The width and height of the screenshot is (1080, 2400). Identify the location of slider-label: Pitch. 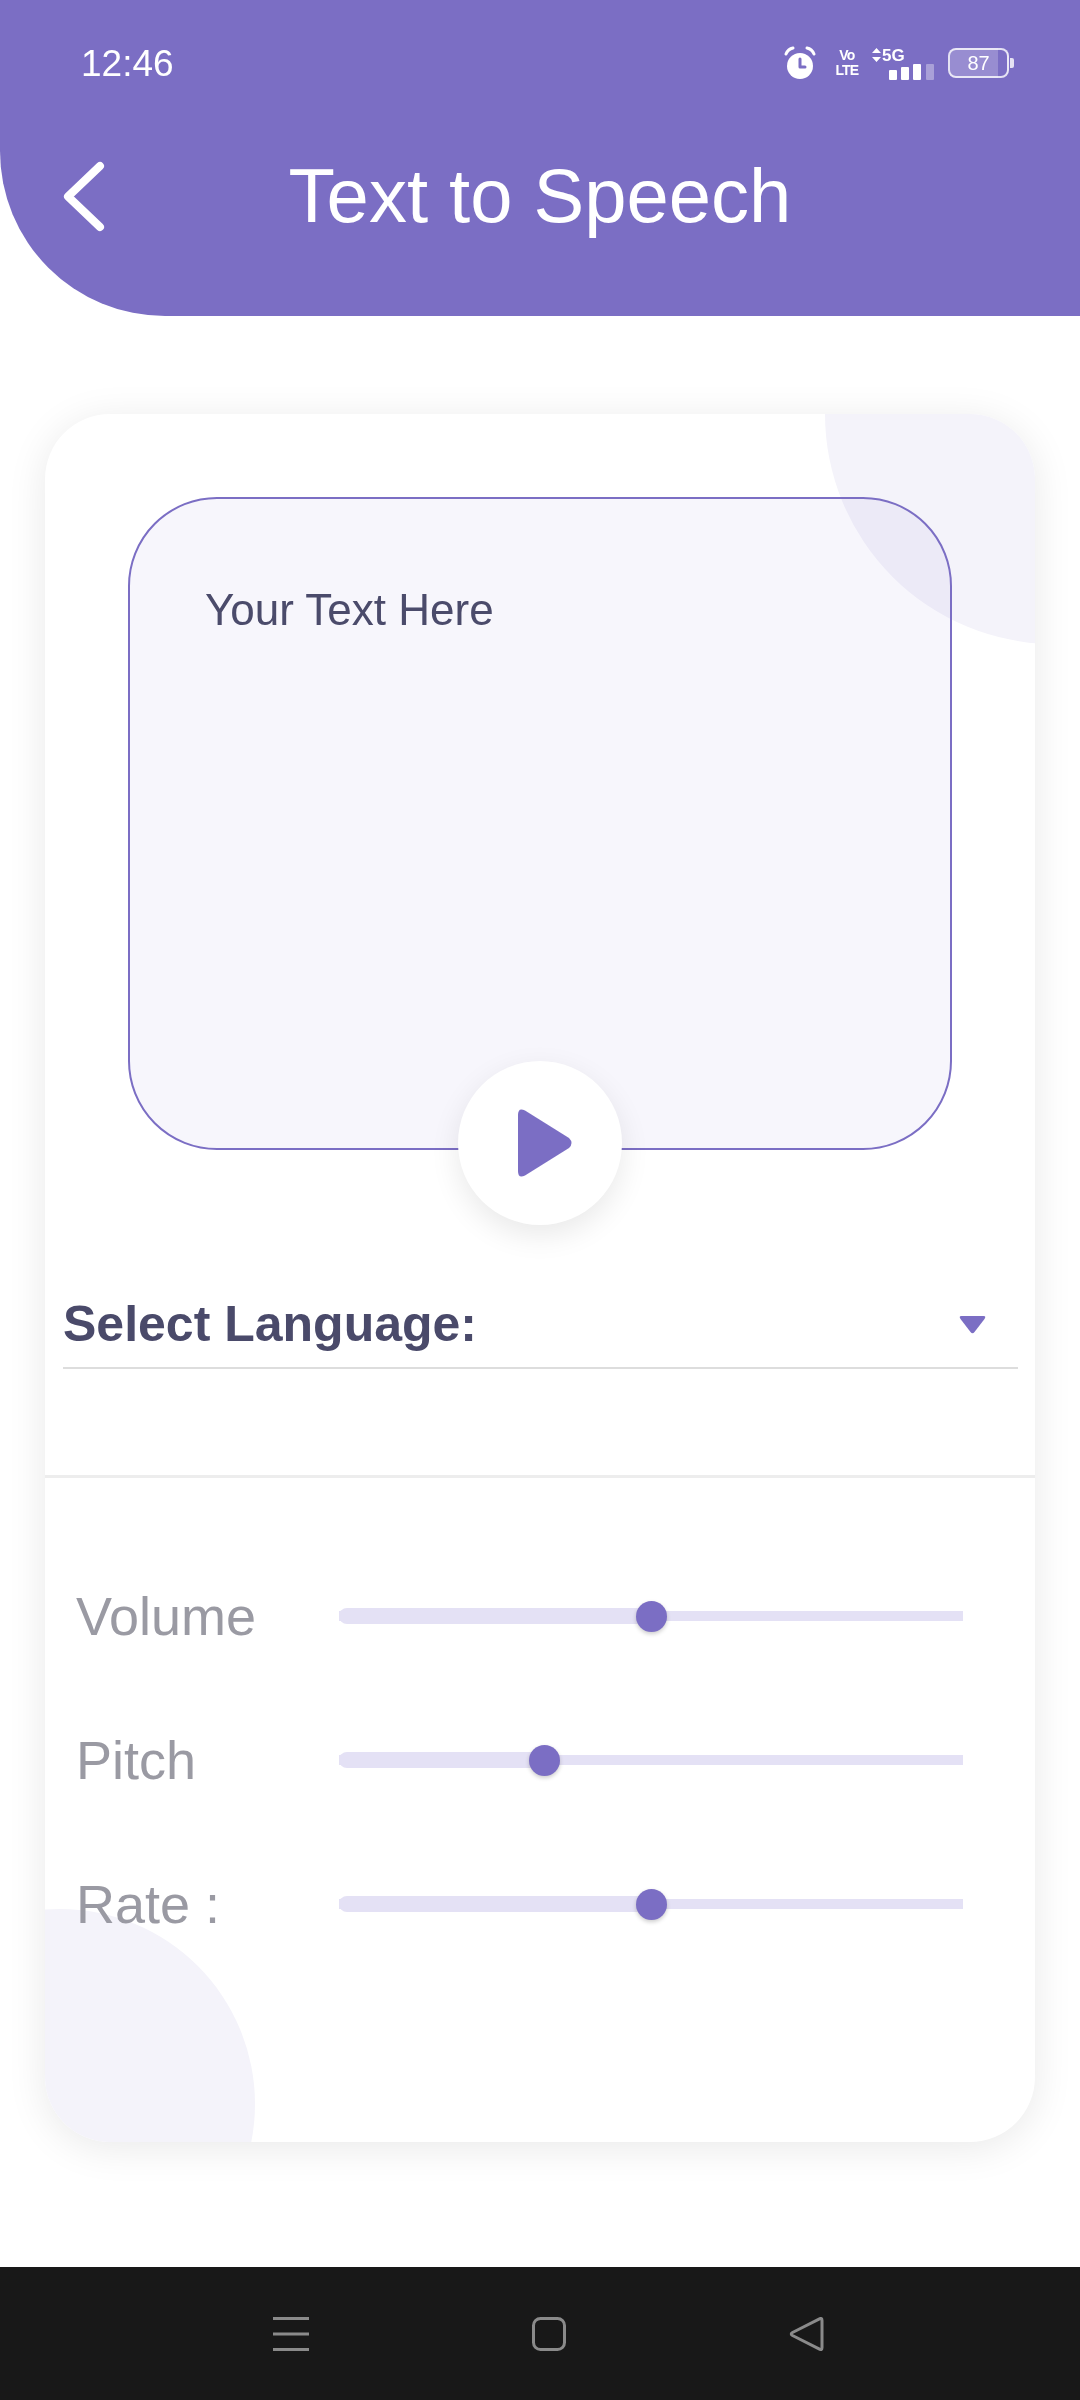
(137, 1760).